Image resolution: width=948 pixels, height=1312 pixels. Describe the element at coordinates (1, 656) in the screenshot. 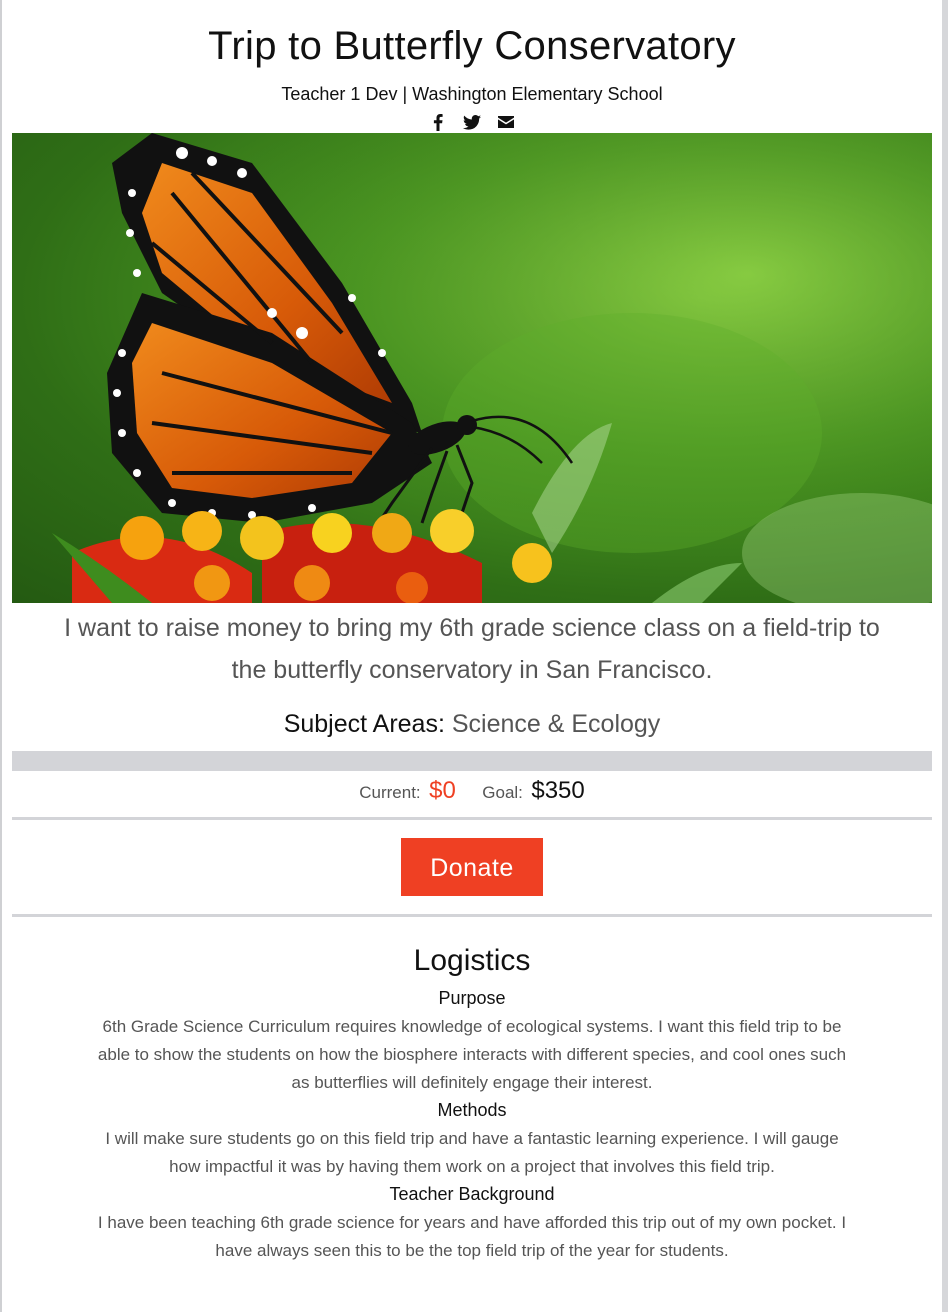

I see `page-frame-left` at that location.